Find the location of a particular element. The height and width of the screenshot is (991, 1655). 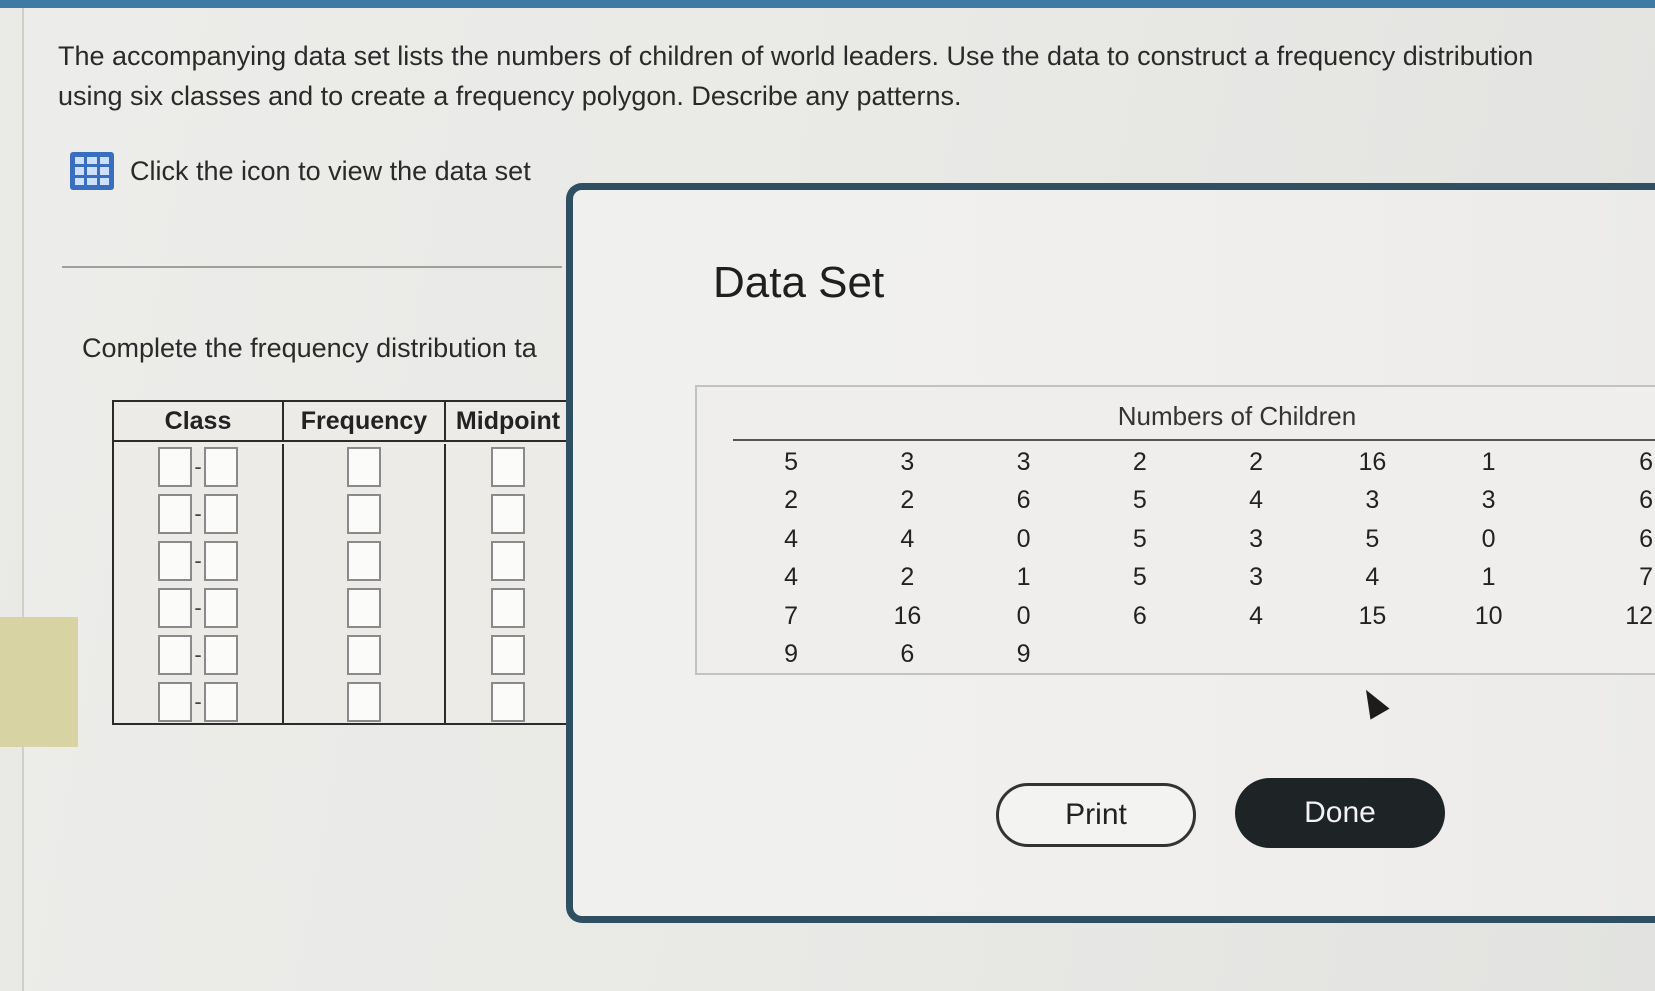

table-cell: 10 is located at coordinates (1488, 615).